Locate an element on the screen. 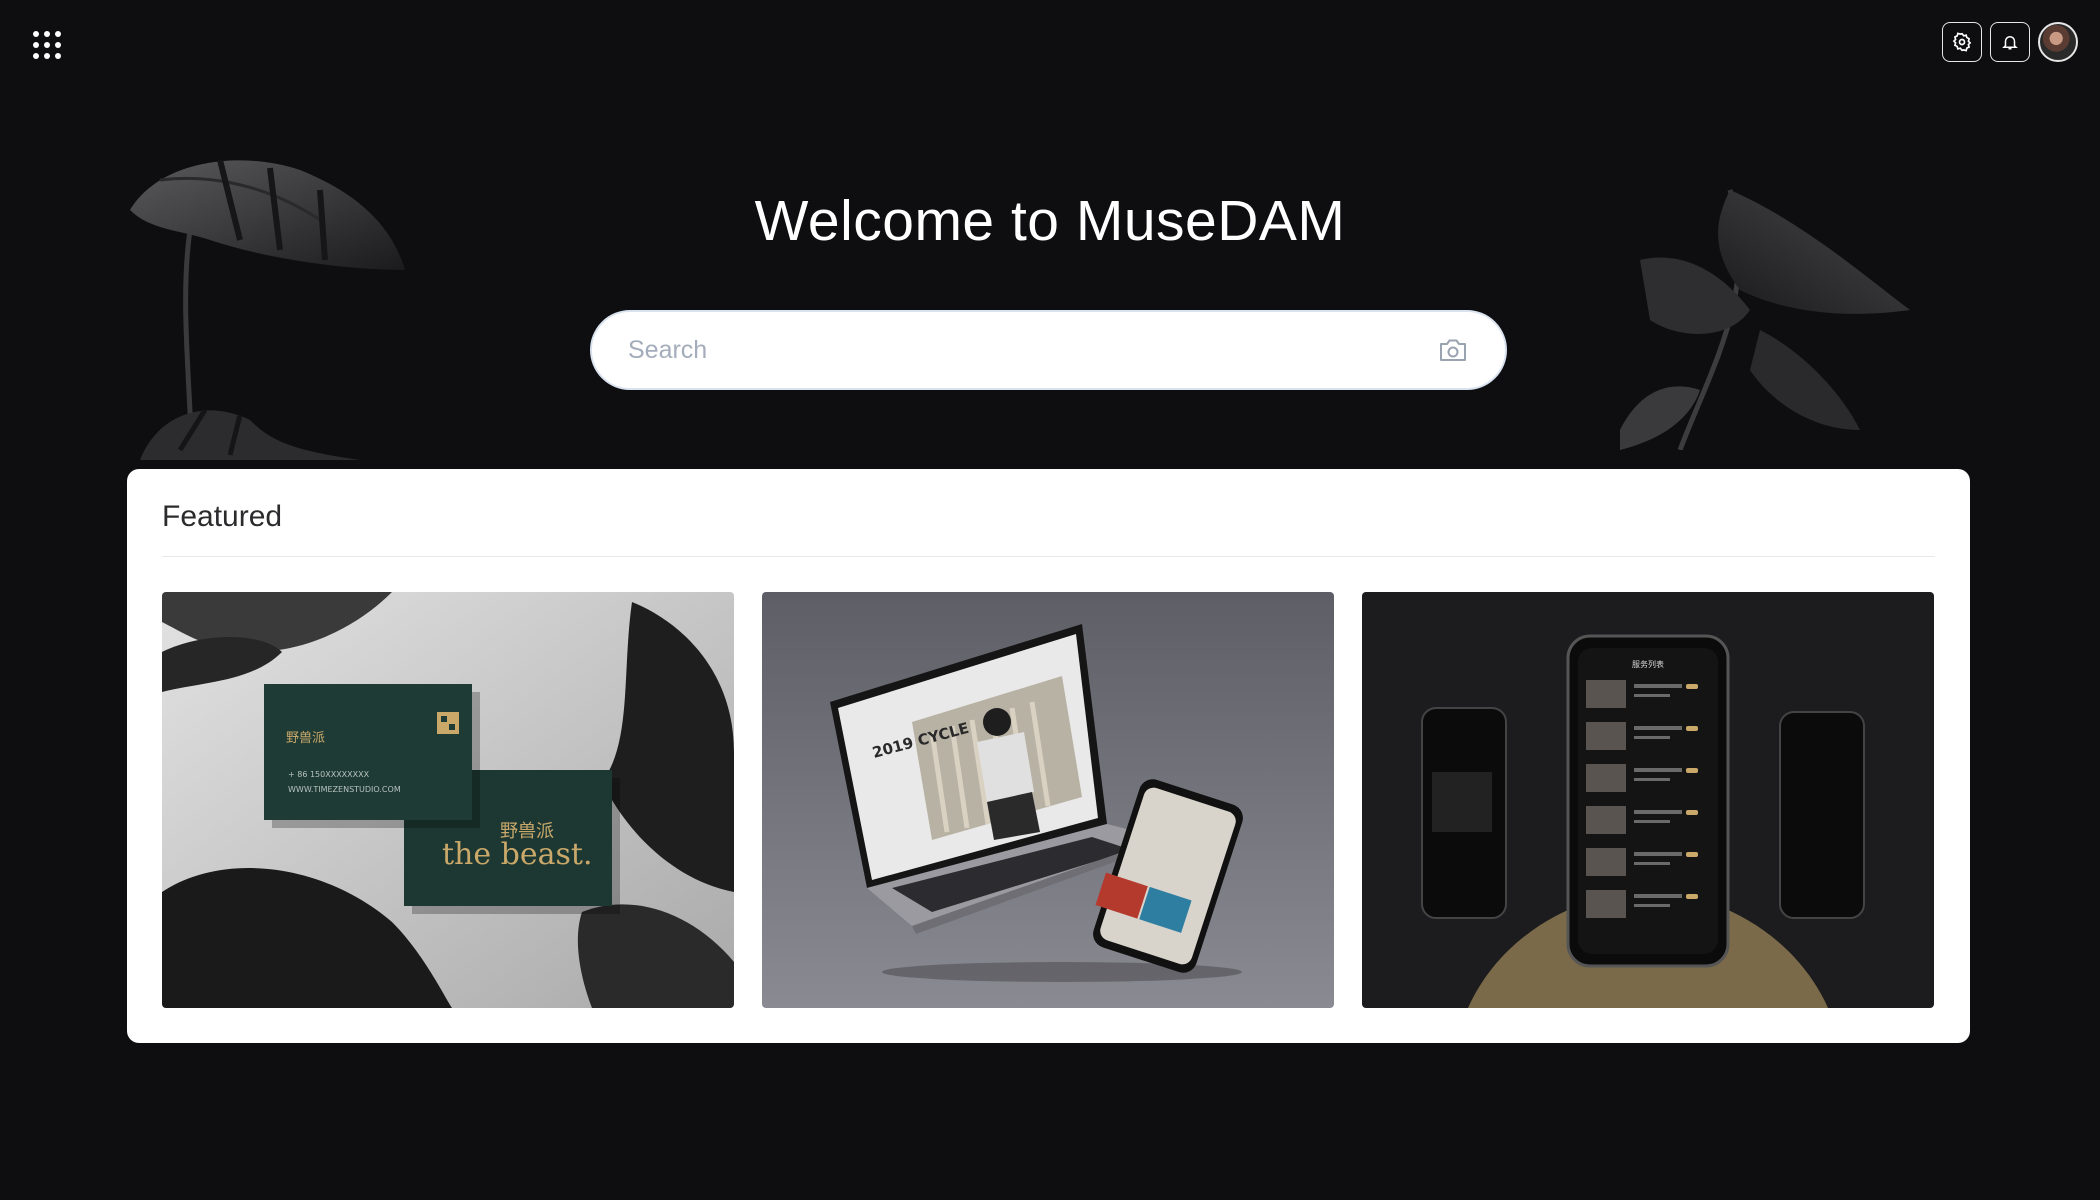 This screenshot has height=1200, width=2100. search-input is located at coordinates (1031, 350).